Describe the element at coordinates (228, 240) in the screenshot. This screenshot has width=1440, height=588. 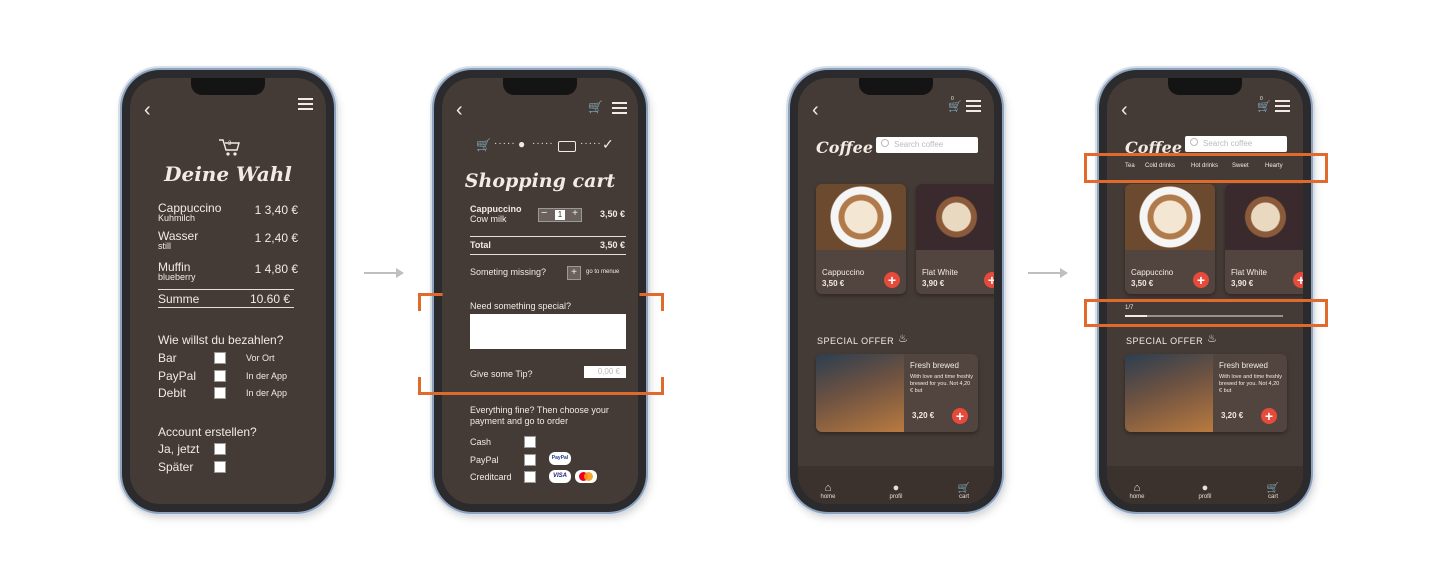
I see `order-item: Wasser still 1 2,40 €` at that location.